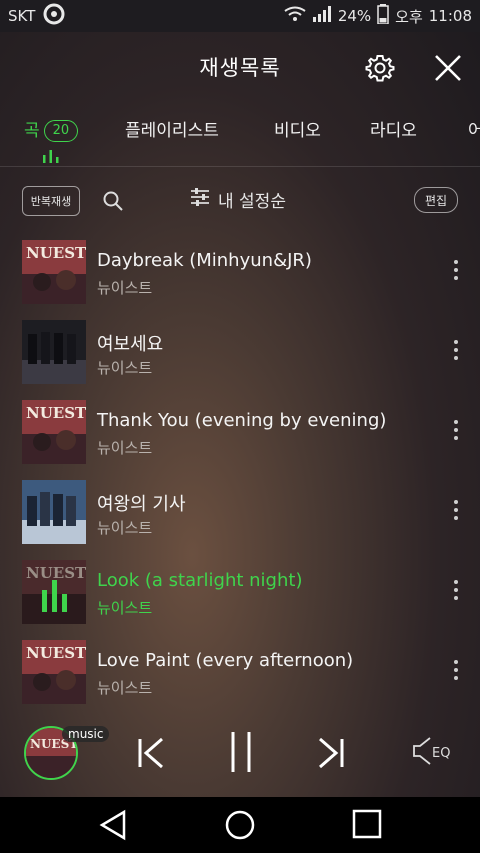 The width and height of the screenshot is (480, 853). Describe the element at coordinates (322, 16) in the screenshot. I see `signal-icon` at that location.